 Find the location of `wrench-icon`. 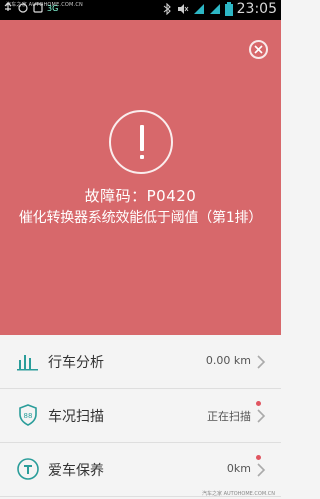

wrench-icon is located at coordinates (28, 469).